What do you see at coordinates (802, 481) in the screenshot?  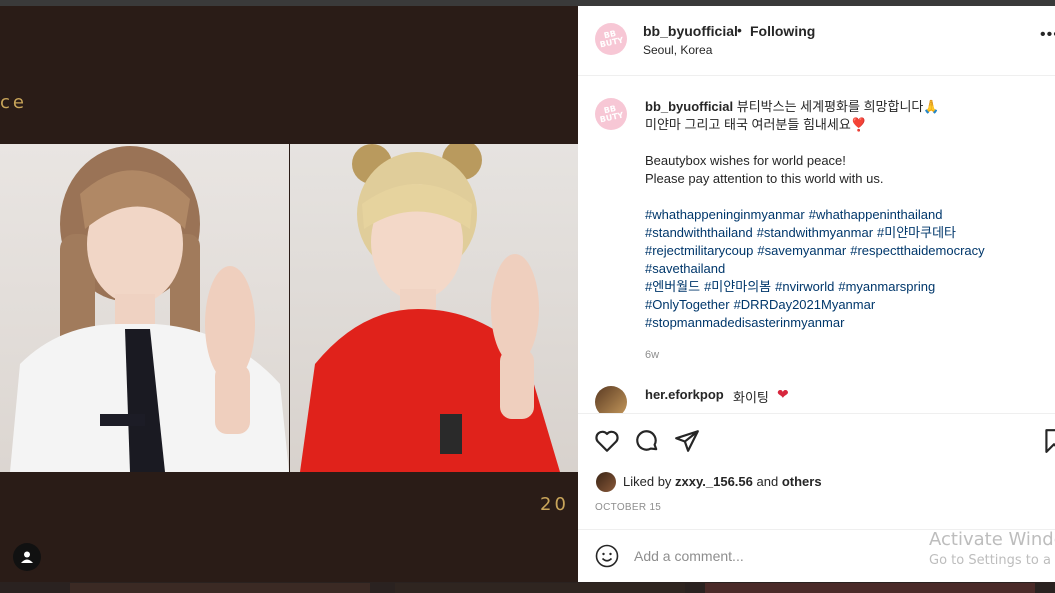 I see `likes-others-link: others` at bounding box center [802, 481].